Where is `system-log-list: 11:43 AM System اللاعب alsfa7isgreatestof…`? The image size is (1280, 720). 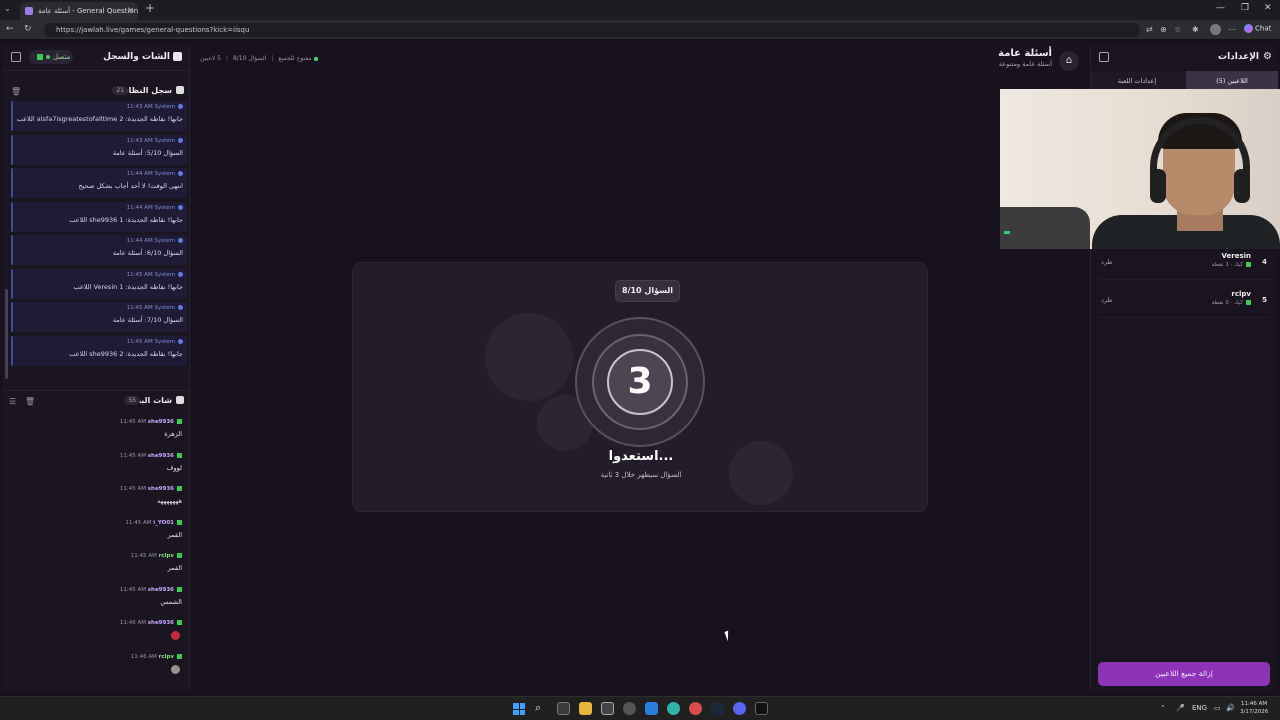 system-log-list: 11:43 AM System اللاعب alsfa7isgreatestof… is located at coordinates (99, 237).